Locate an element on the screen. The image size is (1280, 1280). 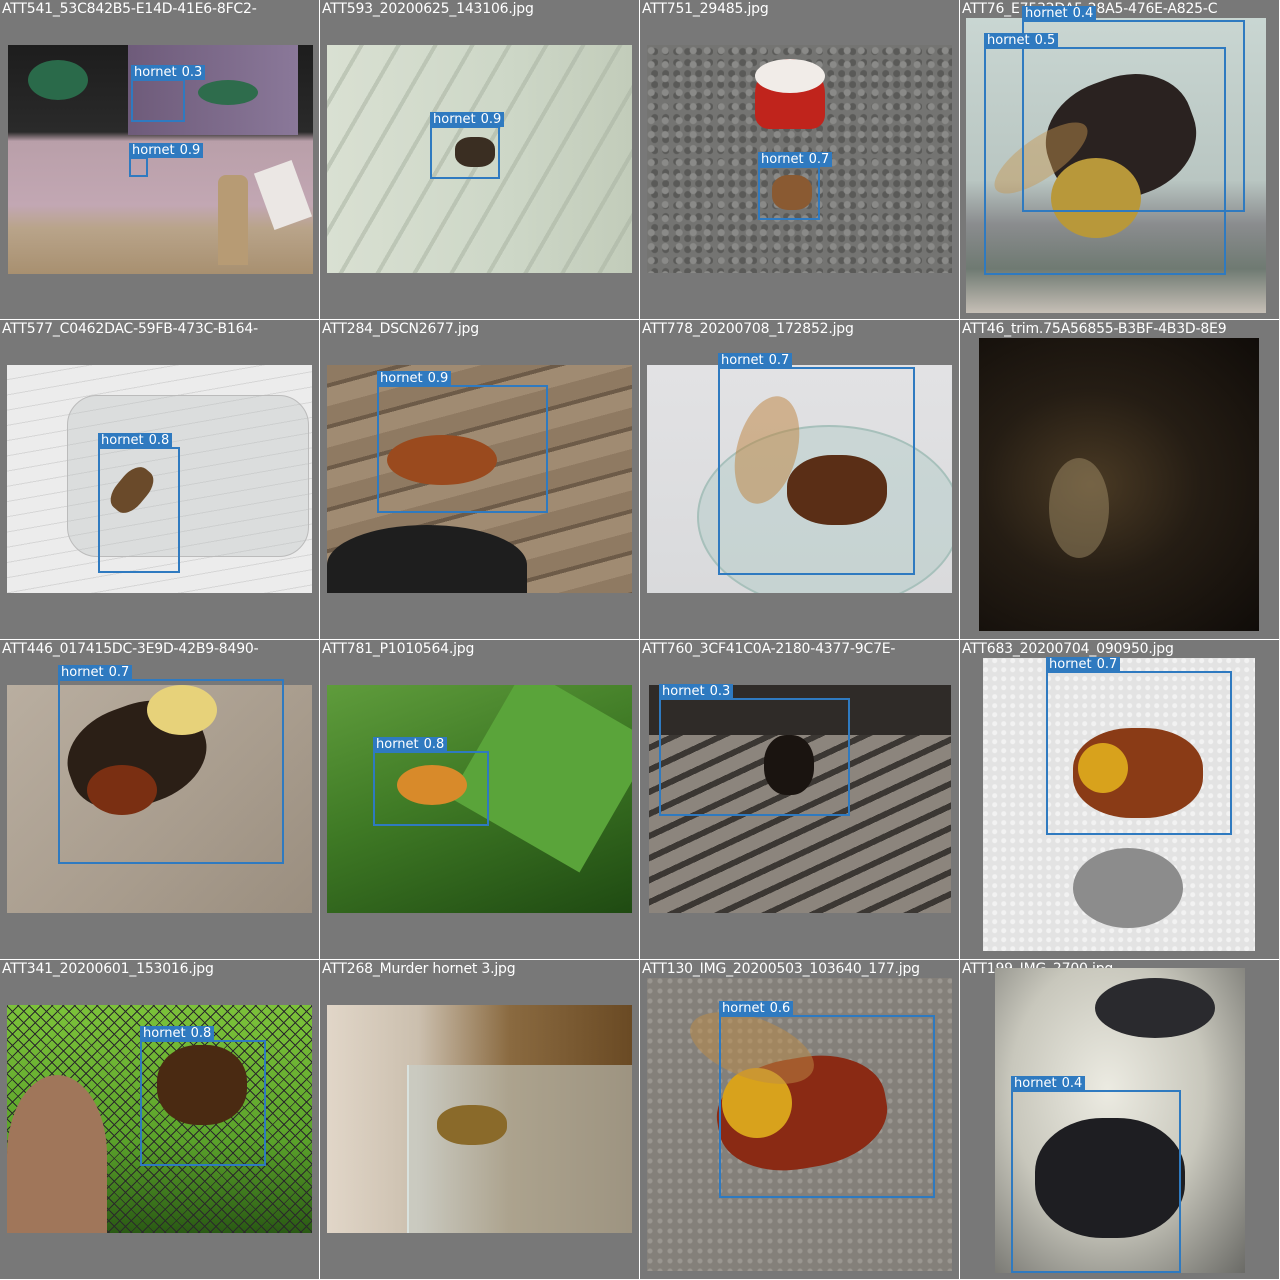
image-filename: ATT268_Murder hornet 3.jpg is located at coordinates (419, 969).